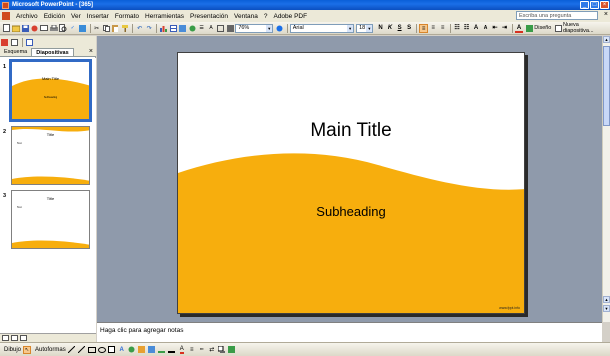 The width and height of the screenshot is (610, 356). I want to click on menu-insertar: Insertar, so click(98, 16).